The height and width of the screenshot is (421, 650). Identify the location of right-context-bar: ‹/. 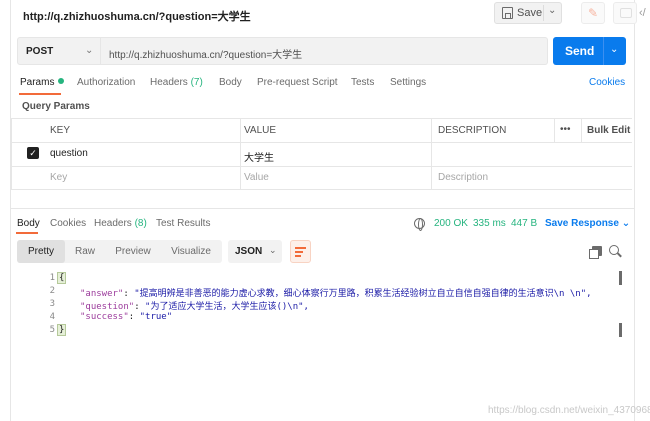
(642, 210).